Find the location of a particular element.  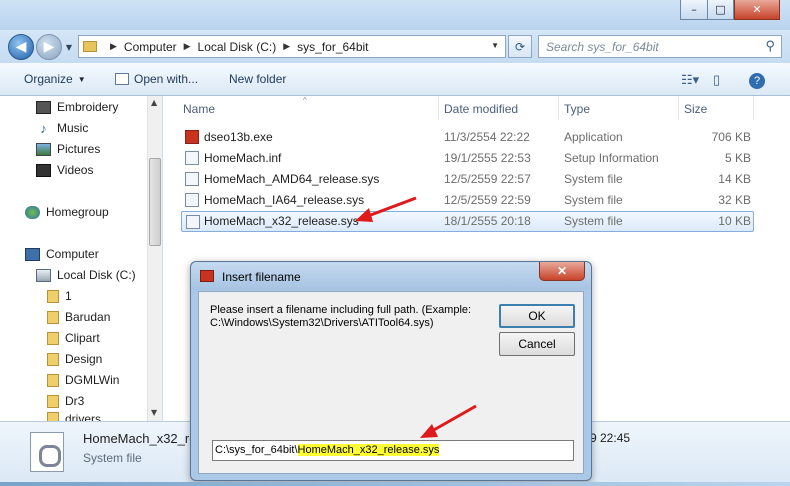

annotation-arrow-file is located at coordinates (386, 209).